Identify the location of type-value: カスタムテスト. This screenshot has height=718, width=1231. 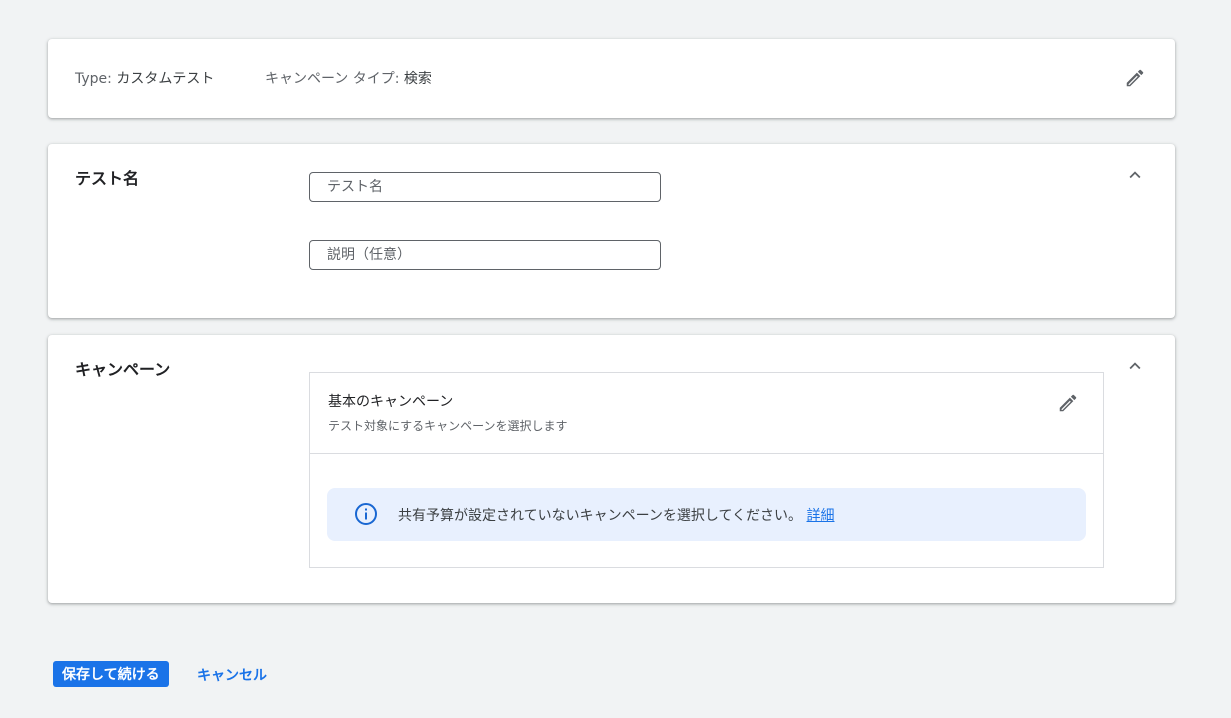
(165, 79).